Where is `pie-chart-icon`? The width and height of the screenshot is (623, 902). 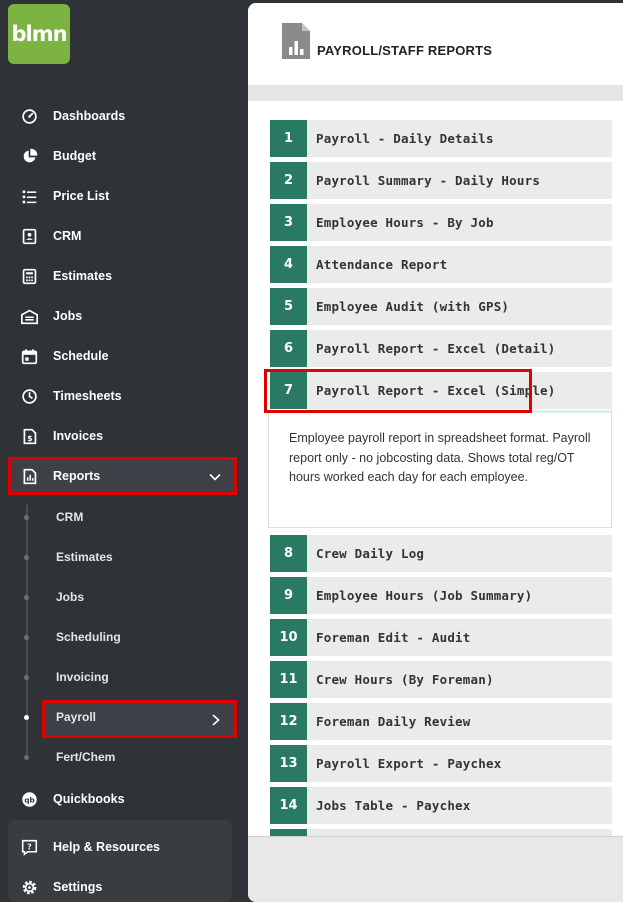
pie-chart-icon is located at coordinates (29, 156).